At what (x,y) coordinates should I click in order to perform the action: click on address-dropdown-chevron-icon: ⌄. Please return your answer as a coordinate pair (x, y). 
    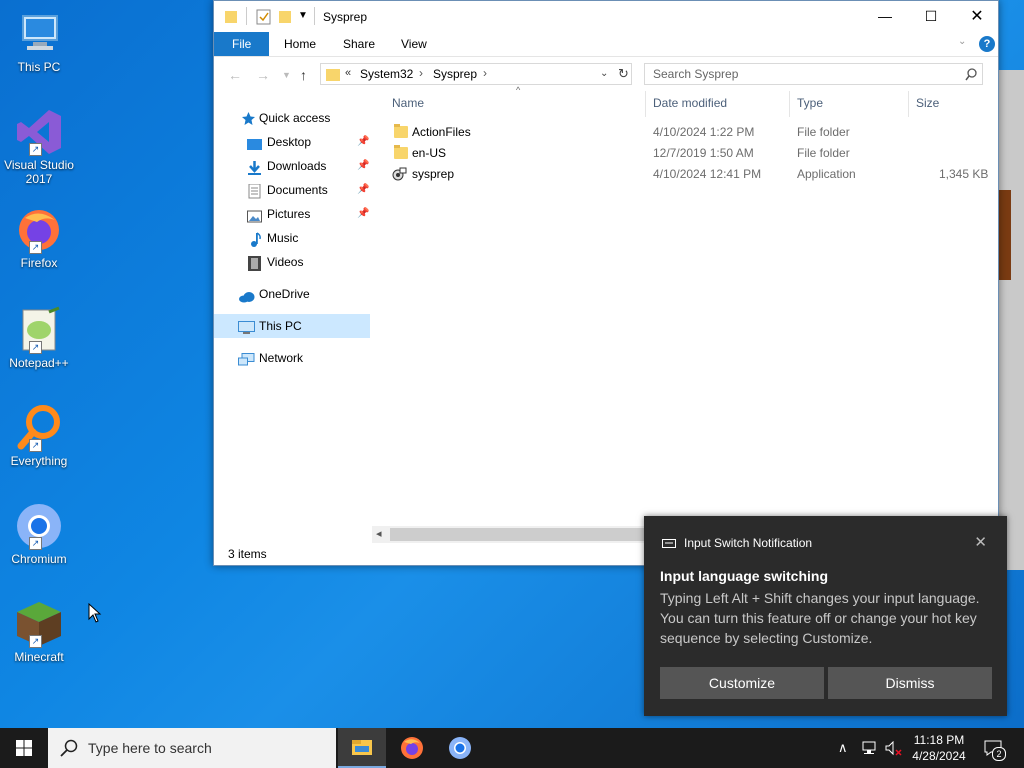
    Looking at the image, I should click on (604, 73).